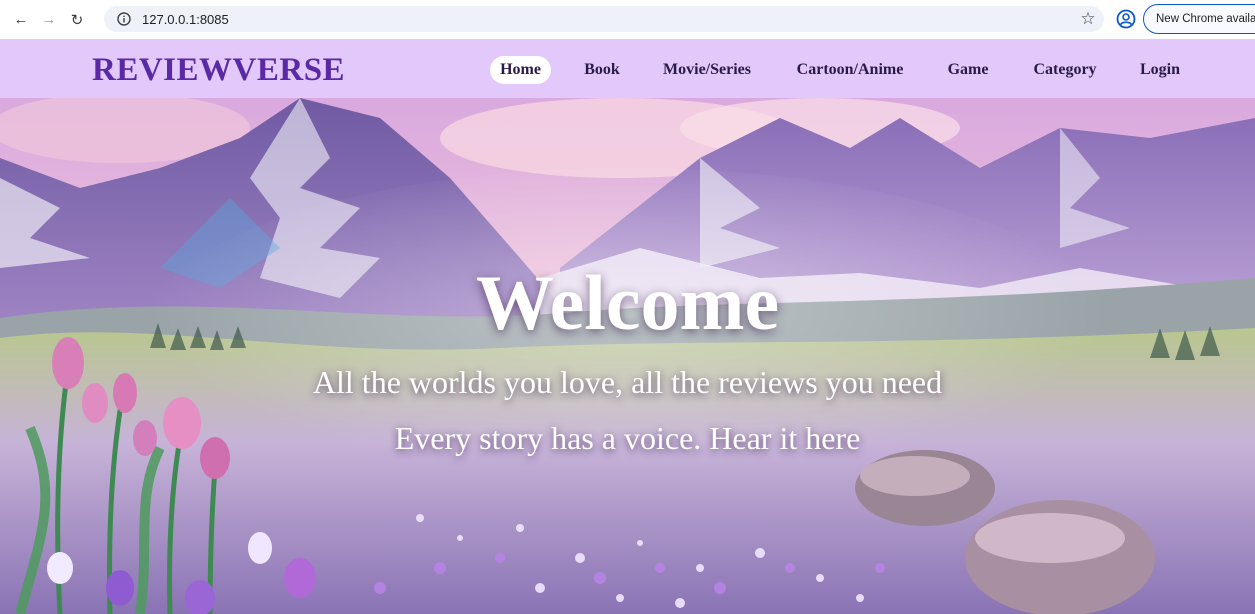 The width and height of the screenshot is (1255, 614). Describe the element at coordinates (77, 20) in the screenshot. I see `reload-icon: ↻` at that location.